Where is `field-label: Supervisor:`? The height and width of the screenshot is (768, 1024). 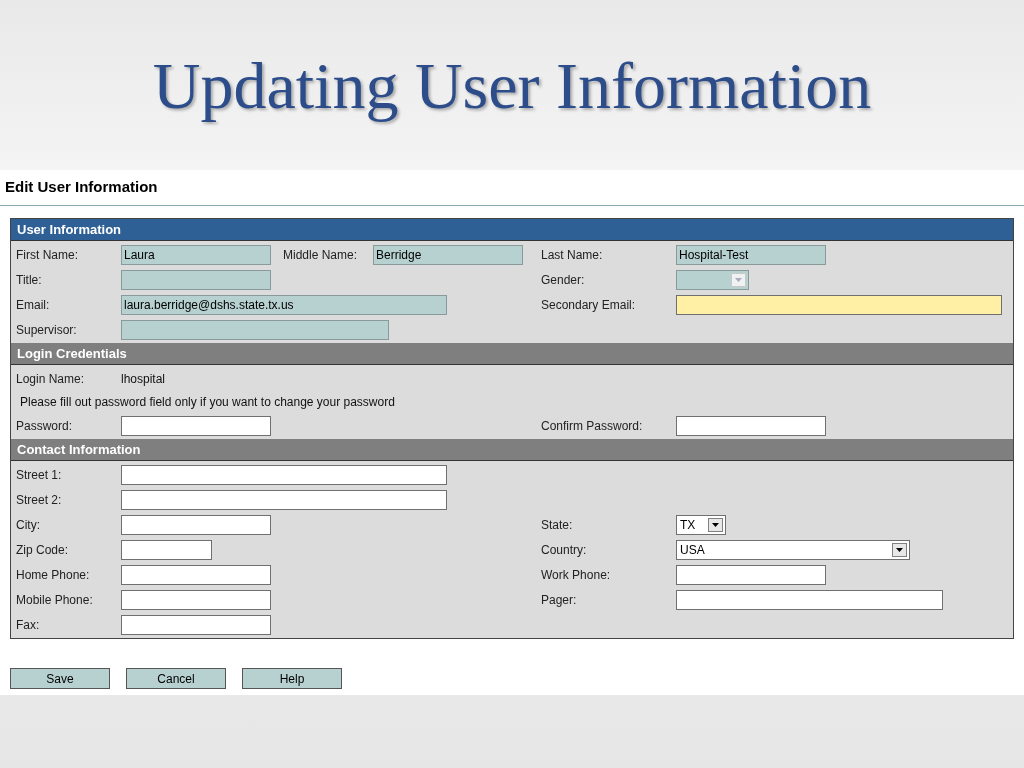
field-label: Supervisor: is located at coordinates (47, 330).